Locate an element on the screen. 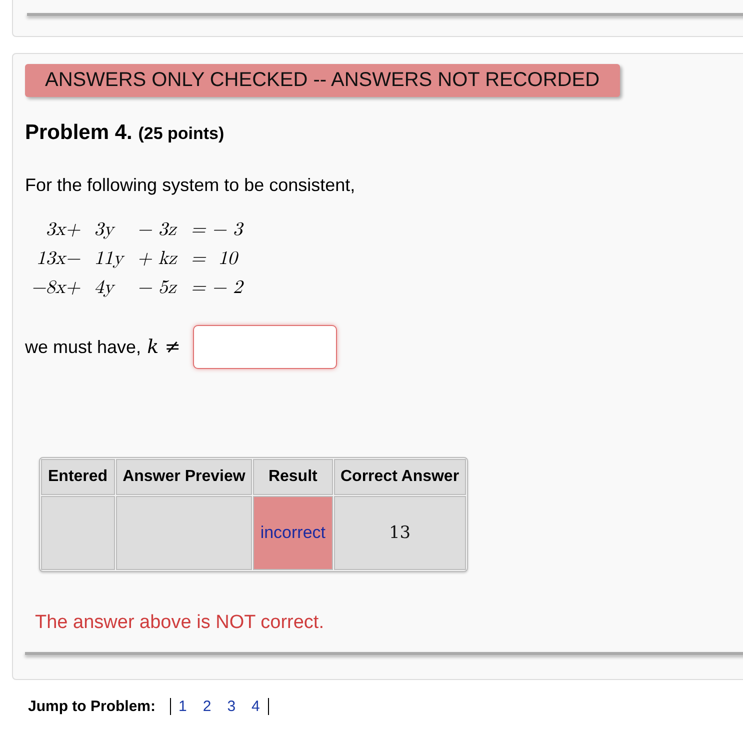 The image size is (743, 751). equation-term: = 10 is located at coordinates (215, 259).